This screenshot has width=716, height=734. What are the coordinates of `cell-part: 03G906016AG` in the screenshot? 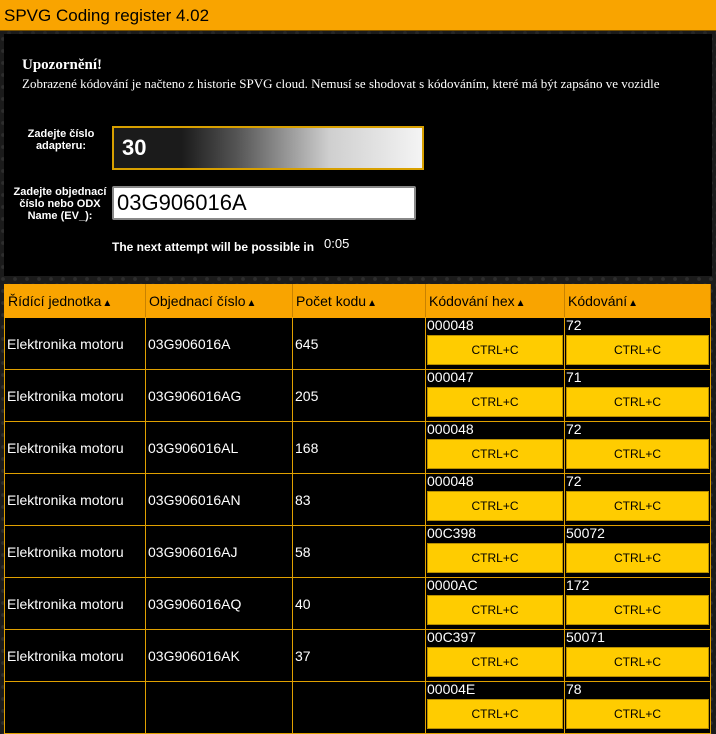 It's located at (219, 395).